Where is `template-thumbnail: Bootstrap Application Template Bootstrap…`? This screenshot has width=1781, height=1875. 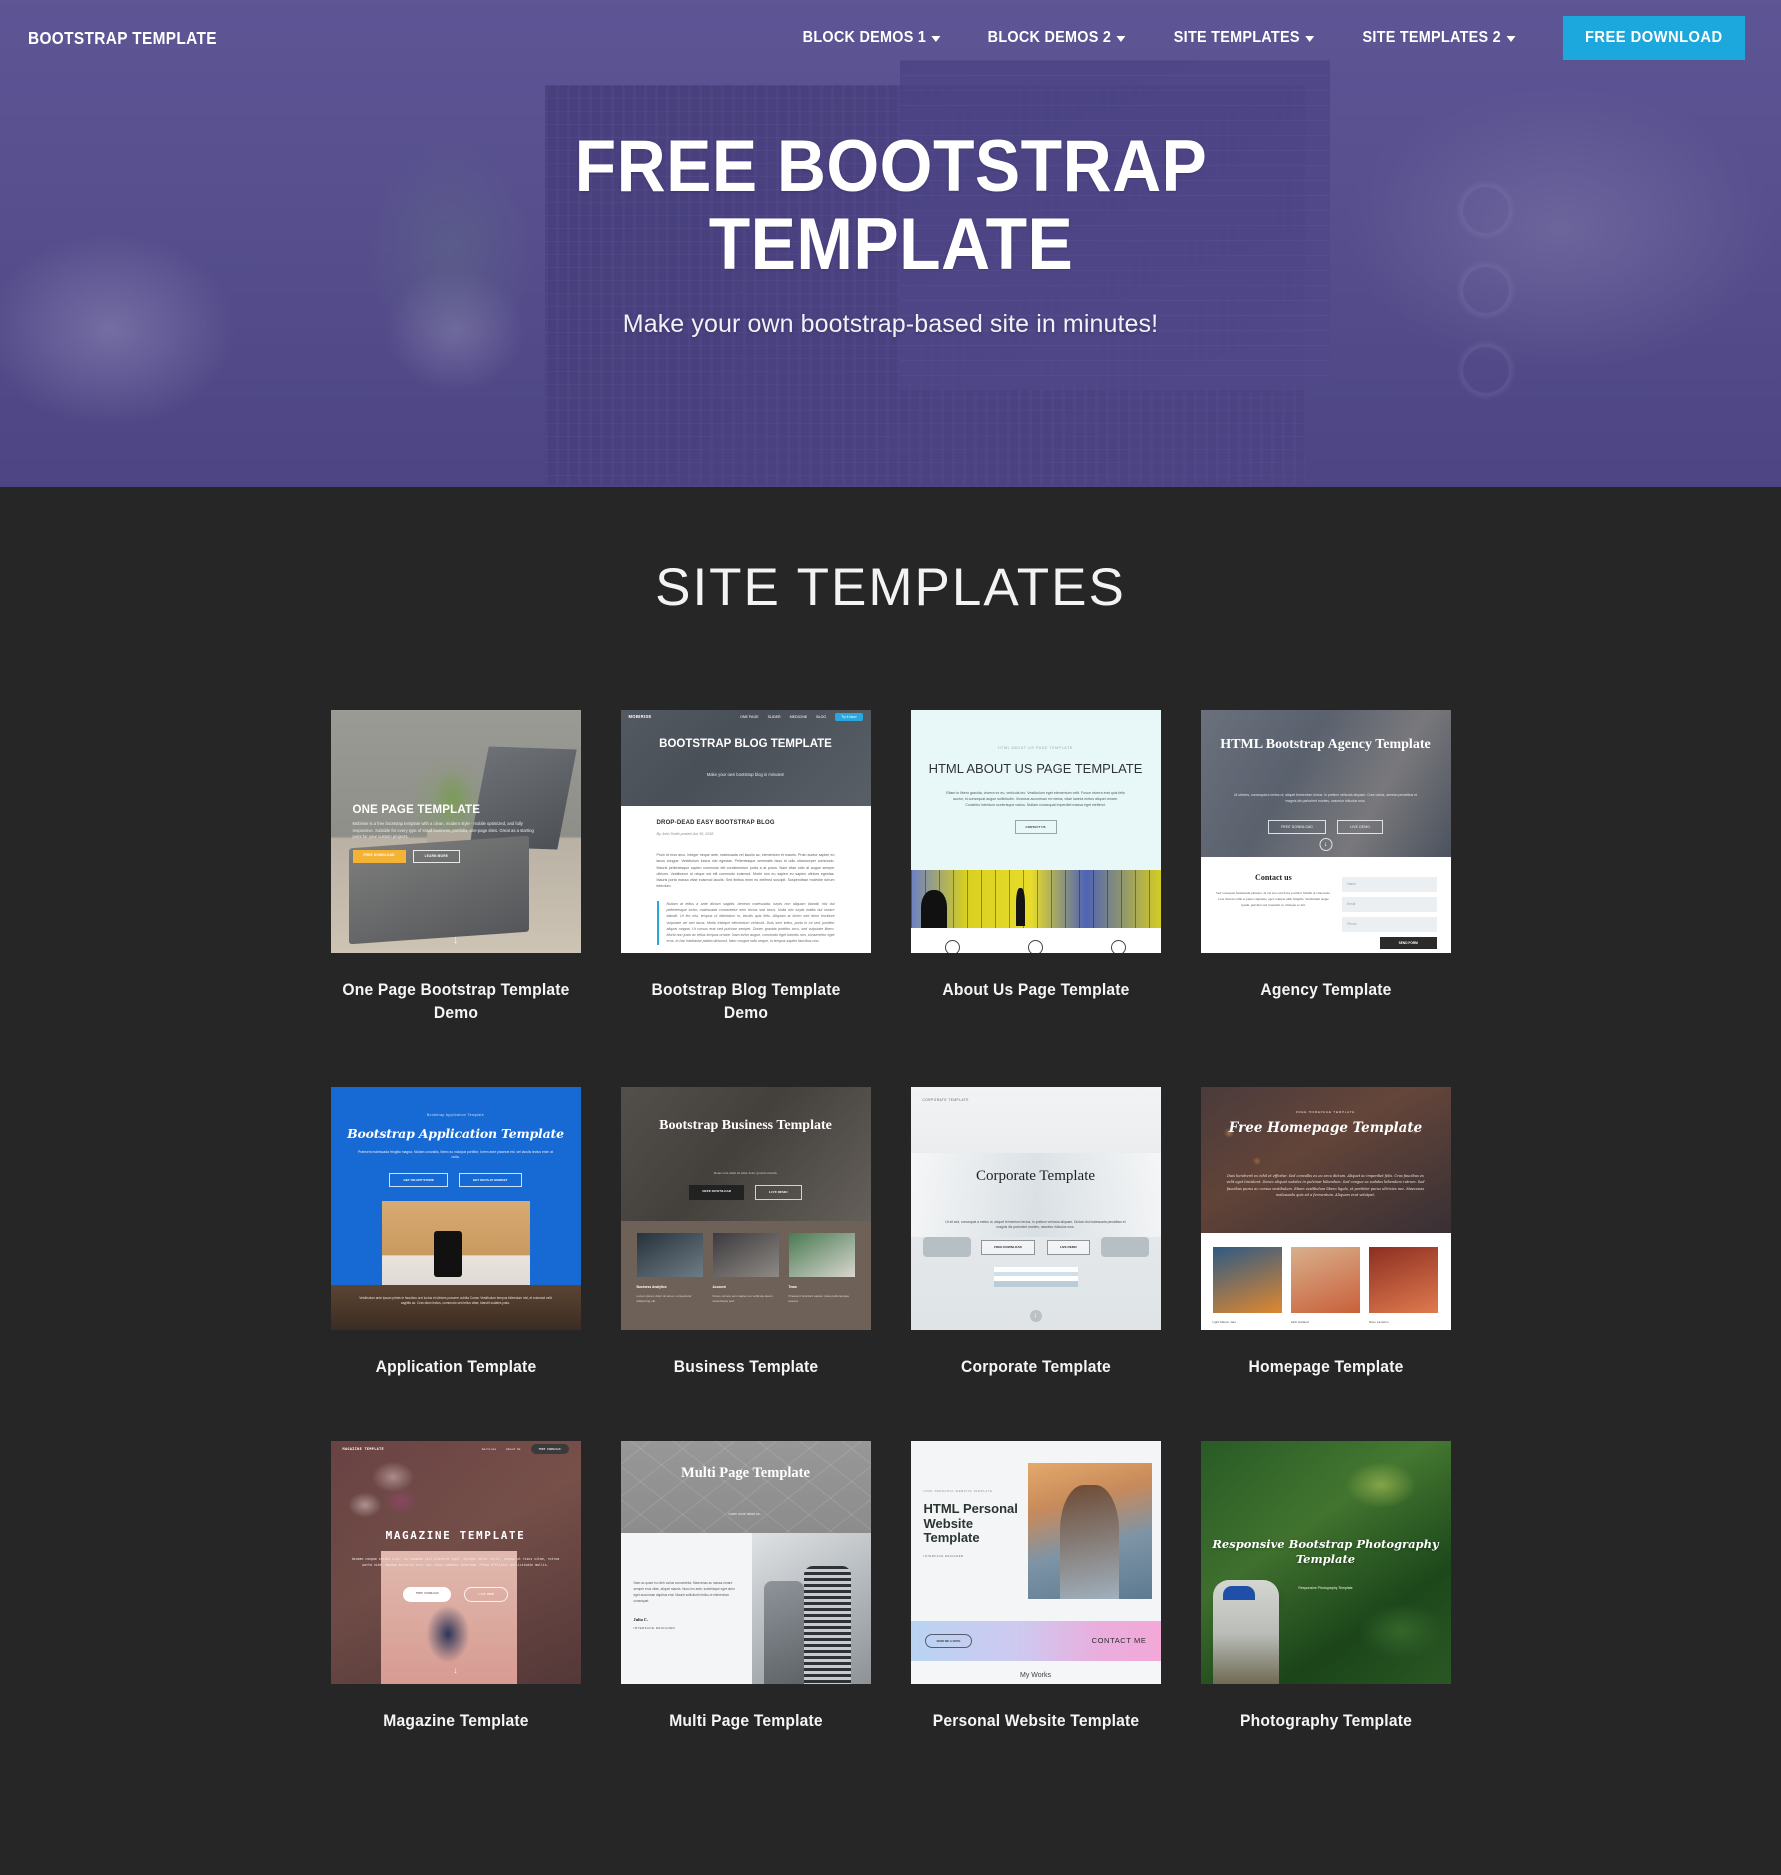
template-thumbnail: Bootstrap Application Template Bootstrap… is located at coordinates (455, 1208).